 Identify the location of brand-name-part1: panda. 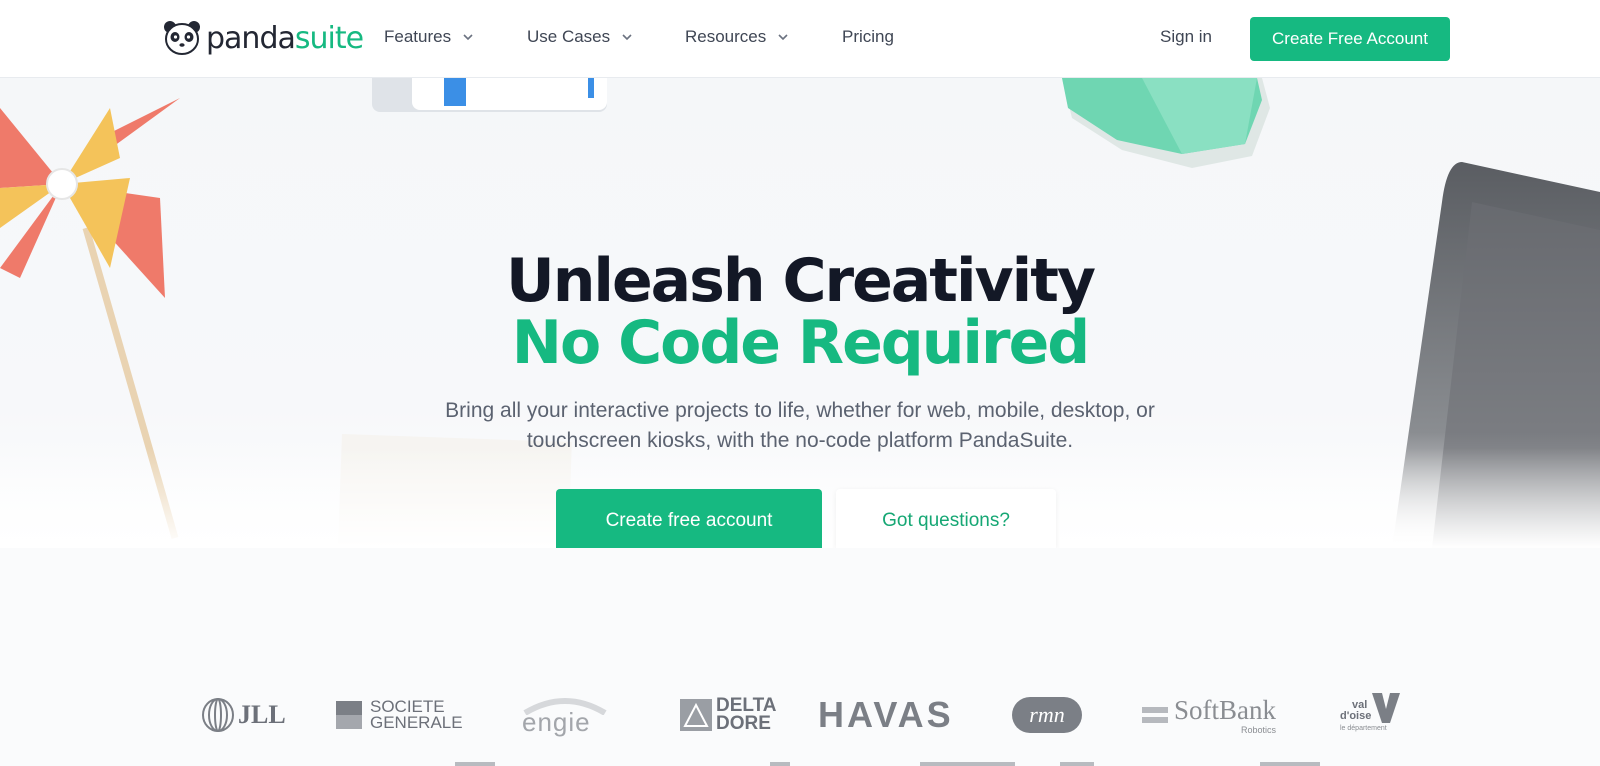
(251, 38).